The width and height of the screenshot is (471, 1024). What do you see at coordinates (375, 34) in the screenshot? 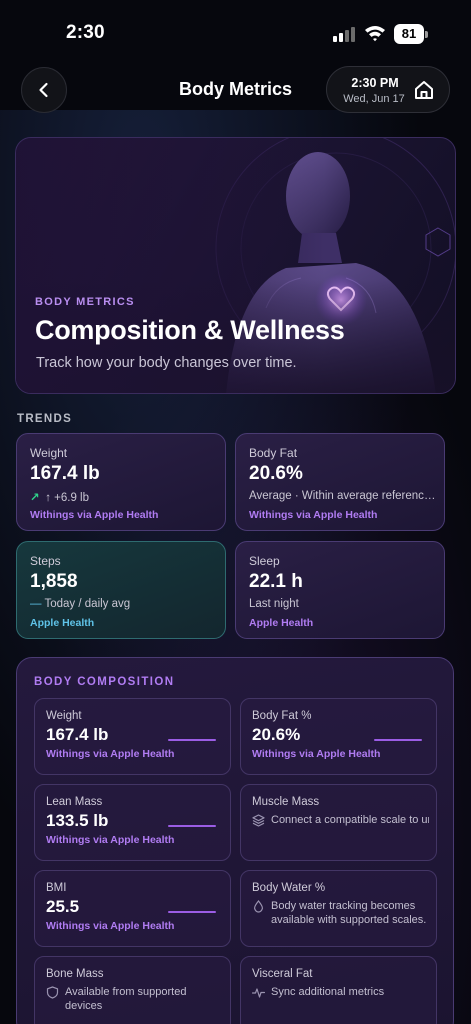
I see `wifi-icon` at bounding box center [375, 34].